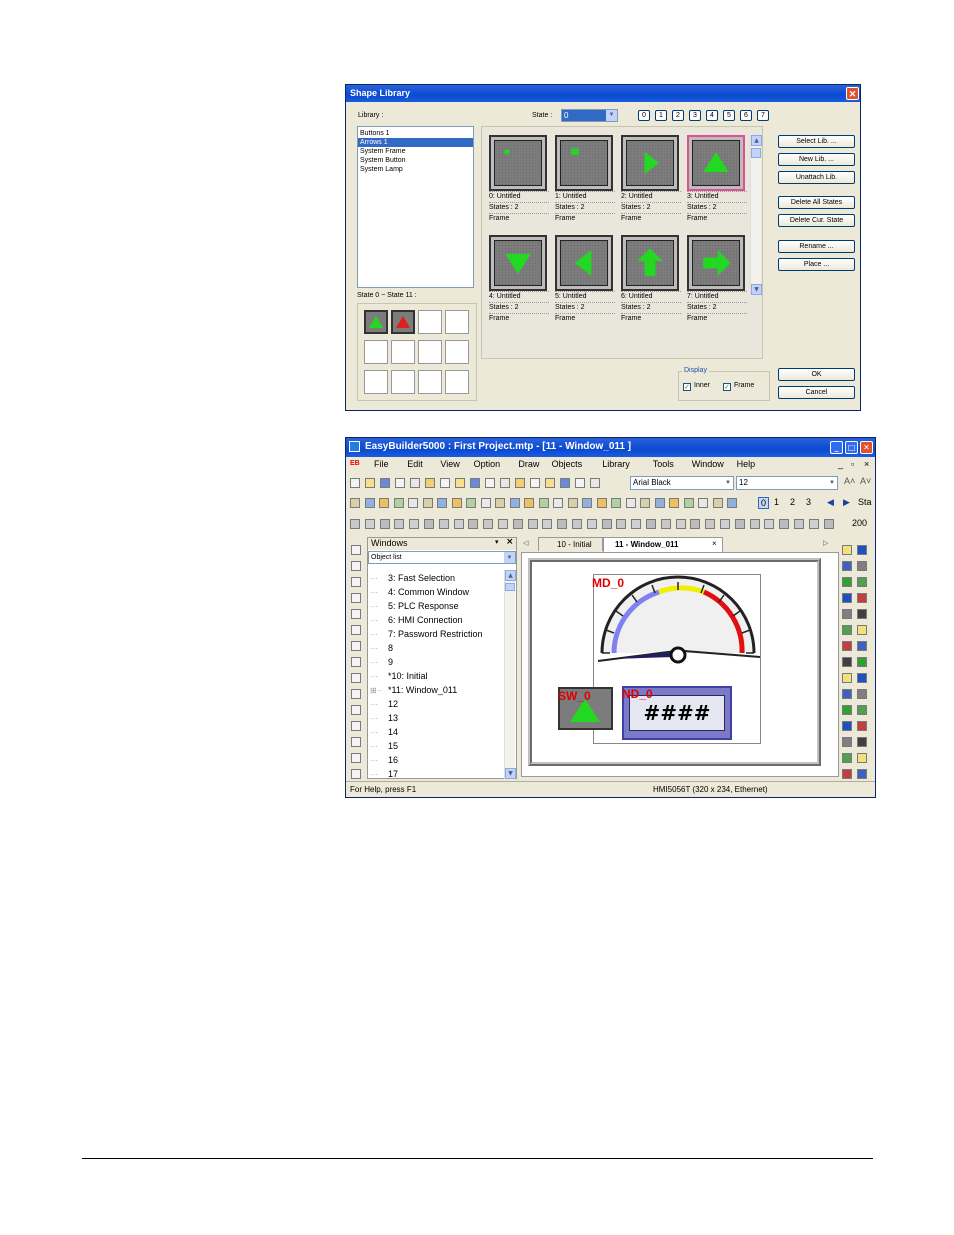  What do you see at coordinates (852, 464) in the screenshot?
I see `mdi-restore-icon: ▫` at bounding box center [852, 464].